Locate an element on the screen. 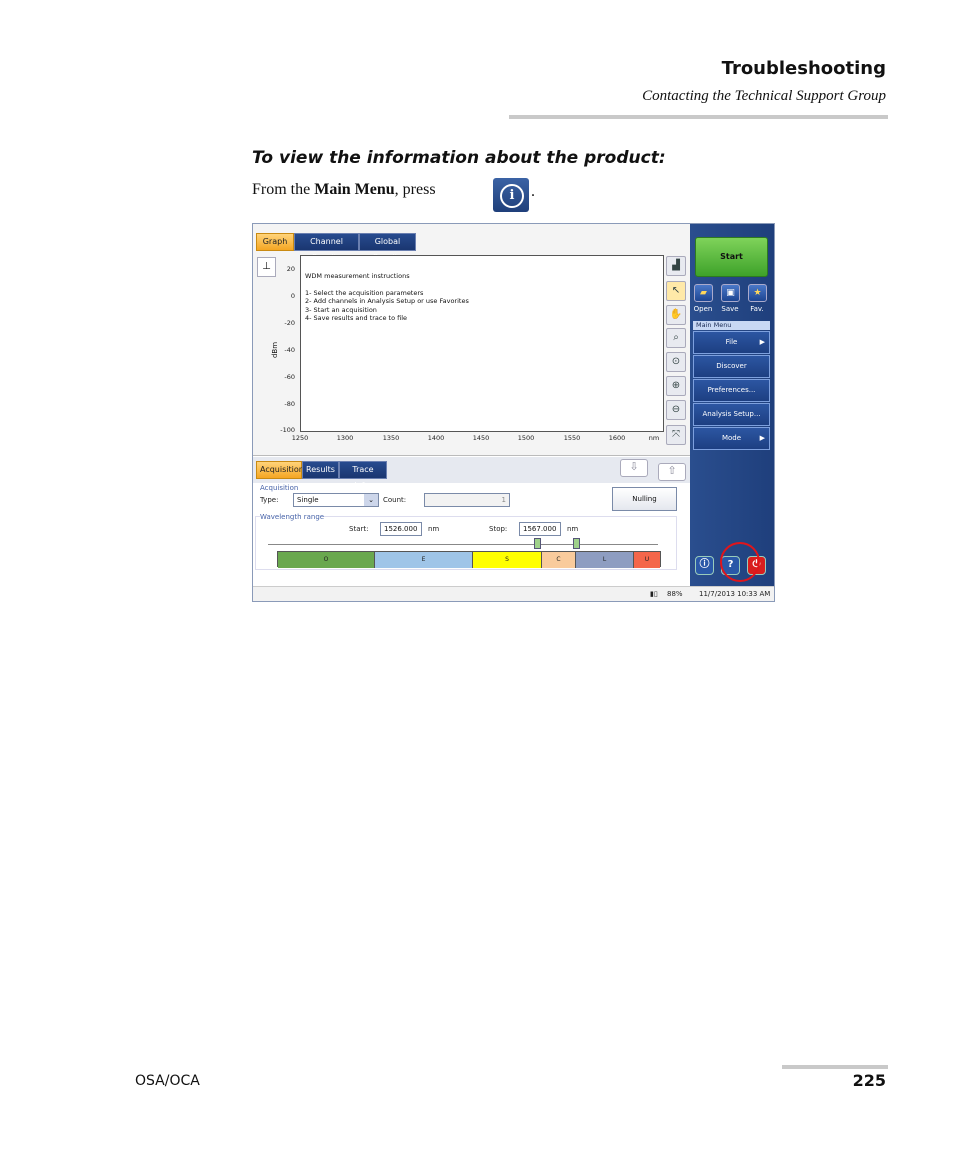 This screenshot has width=954, height=1159. open-folder-icon: ▰ is located at coordinates (703, 293).